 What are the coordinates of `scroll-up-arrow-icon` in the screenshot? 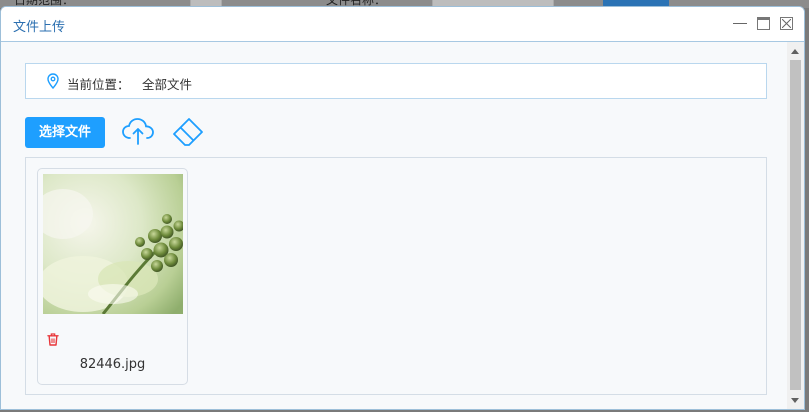 It's located at (795, 51).